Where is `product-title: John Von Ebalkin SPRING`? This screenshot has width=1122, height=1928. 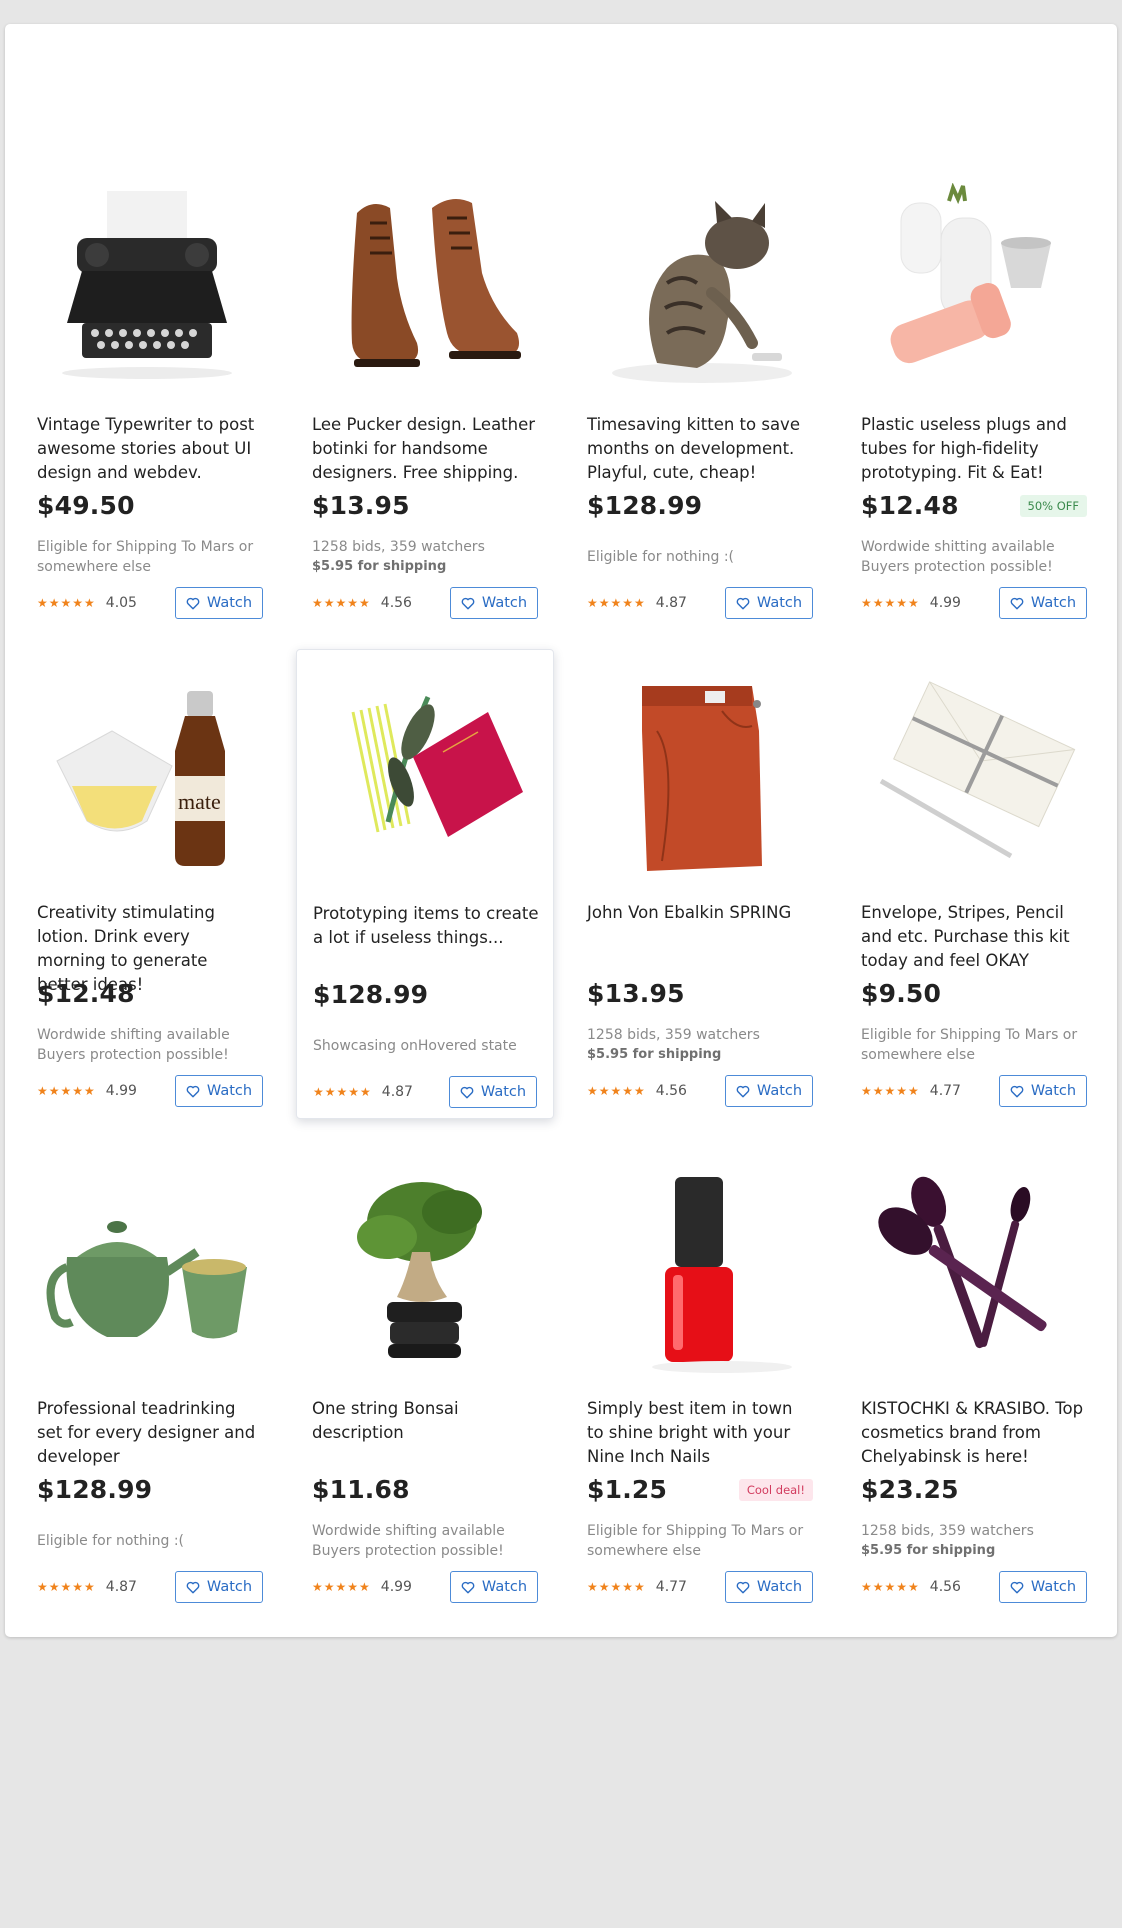 product-title: John Von Ebalkin SPRING is located at coordinates (700, 913).